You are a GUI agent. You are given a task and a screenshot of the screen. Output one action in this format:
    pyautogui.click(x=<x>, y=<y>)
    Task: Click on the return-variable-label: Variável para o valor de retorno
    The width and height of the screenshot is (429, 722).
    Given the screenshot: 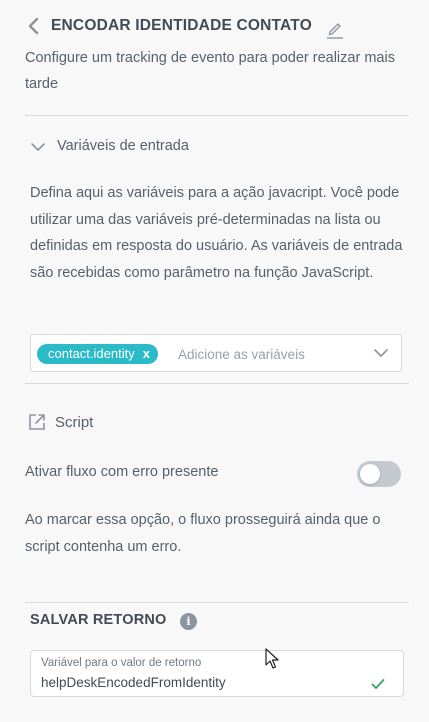 What is the action you would take?
    pyautogui.click(x=121, y=663)
    